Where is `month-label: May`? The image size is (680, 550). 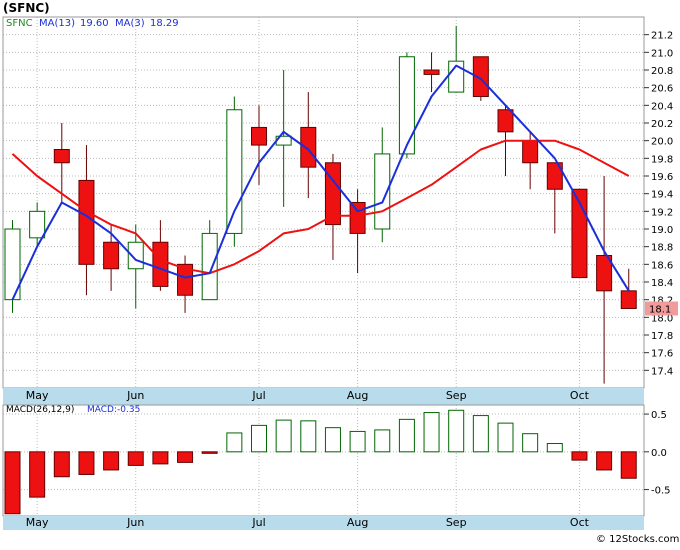
month-label: May is located at coordinates (37, 395).